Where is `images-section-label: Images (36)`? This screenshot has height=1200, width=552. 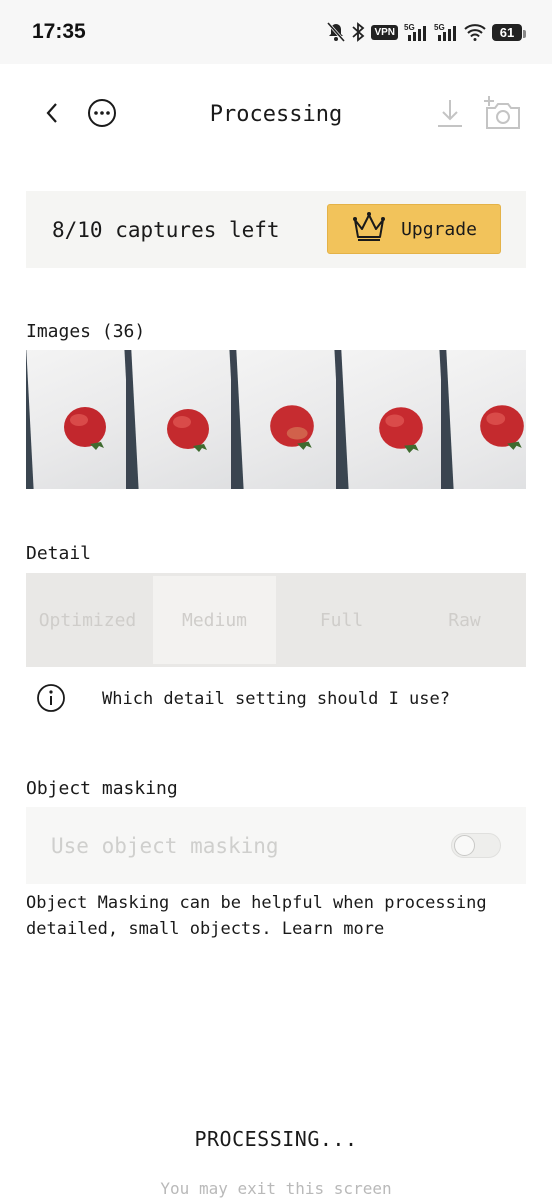
images-section-label: Images (36) is located at coordinates (86, 331).